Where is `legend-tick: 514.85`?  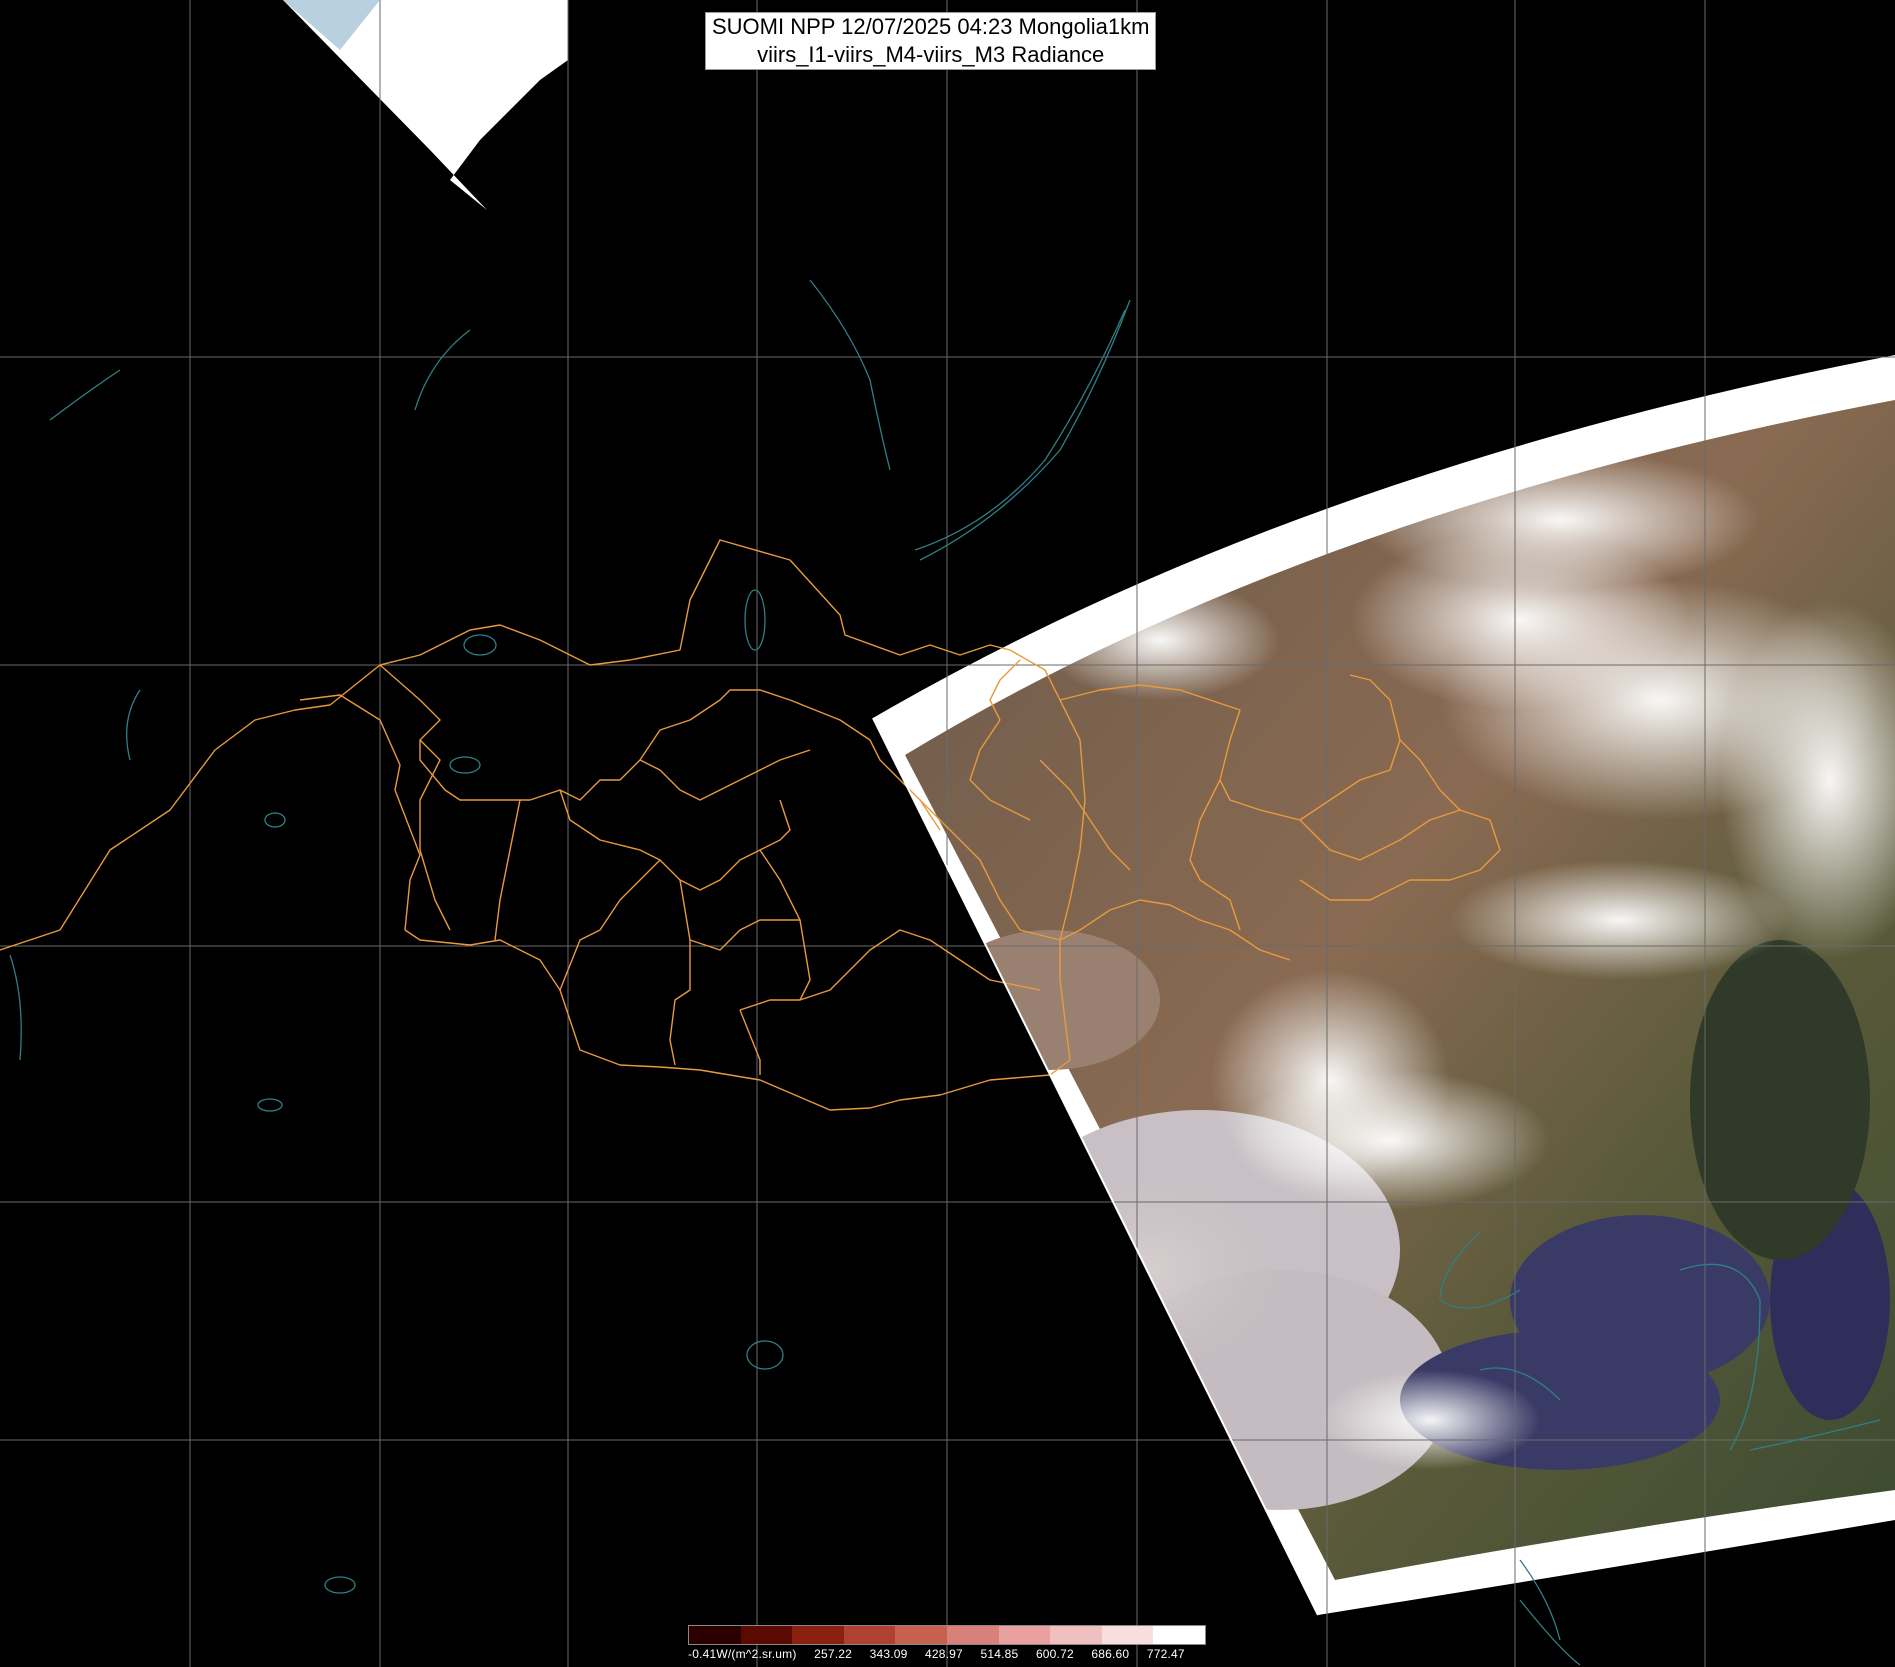 legend-tick: 514.85 is located at coordinates (999, 1654).